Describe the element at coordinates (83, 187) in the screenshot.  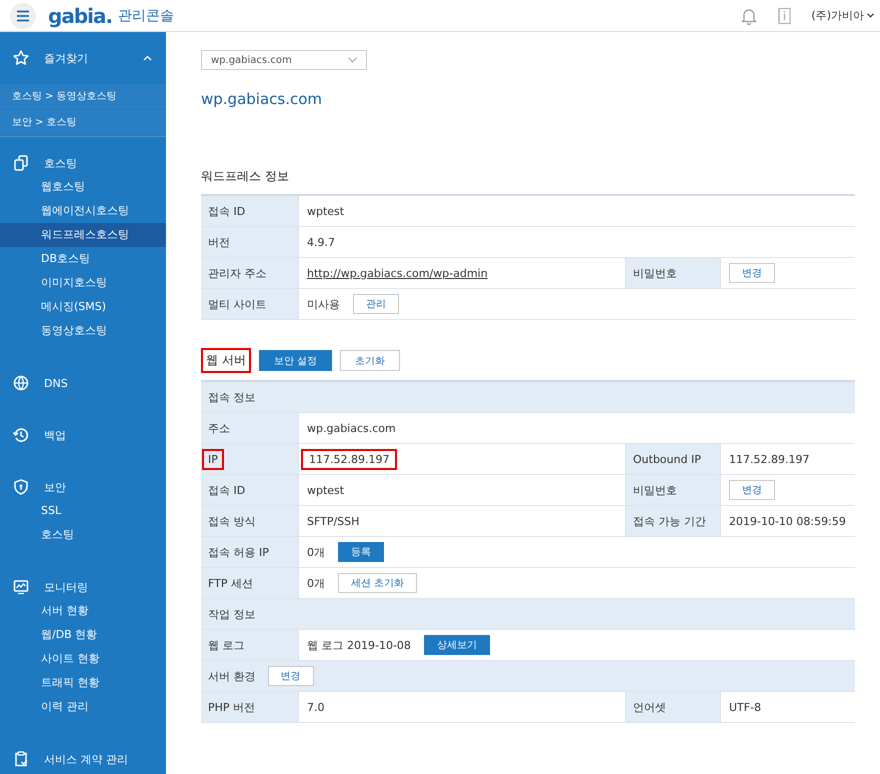
I see `sidebar-item: 웹호스팅` at that location.